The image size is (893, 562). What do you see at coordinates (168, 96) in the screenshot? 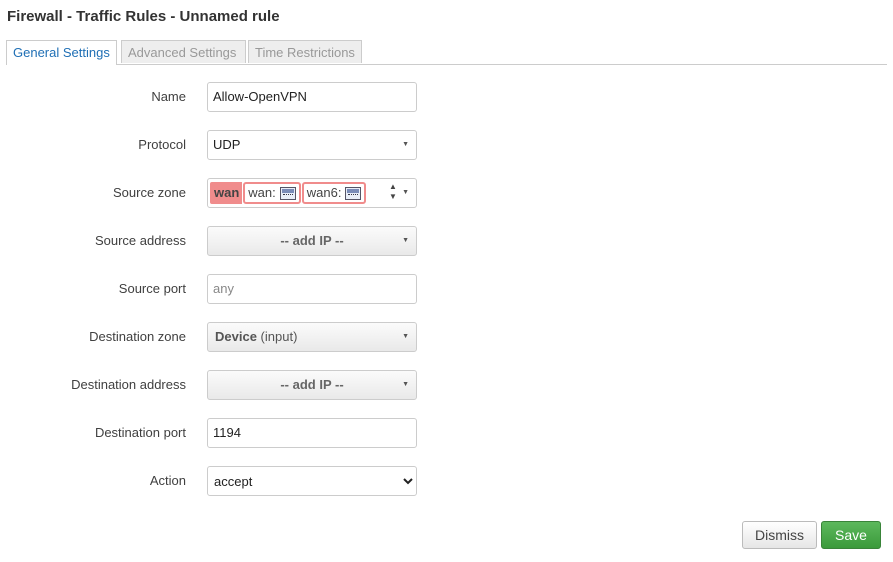
I see `name-label: Name` at bounding box center [168, 96].